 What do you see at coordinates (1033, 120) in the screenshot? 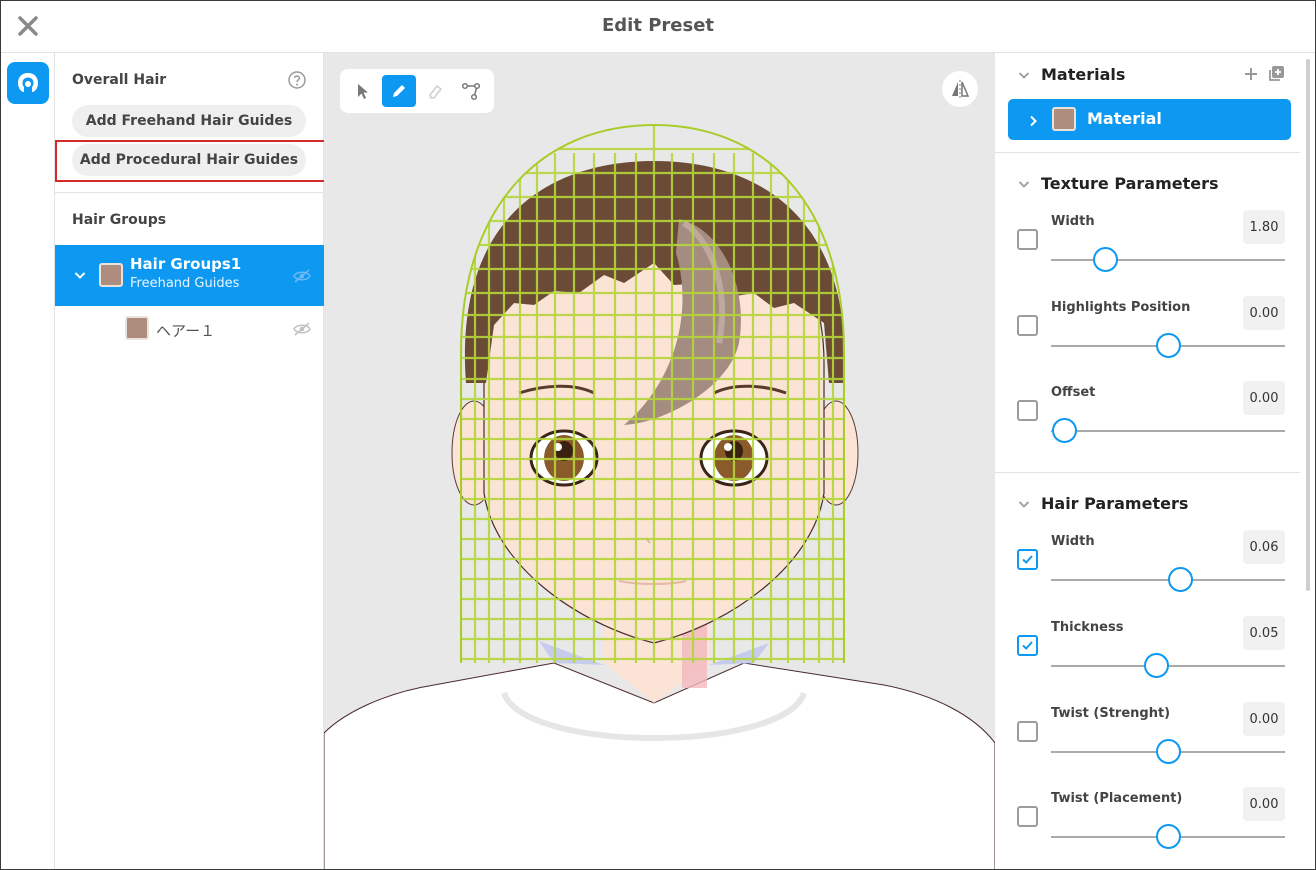
I see `chevron-right-icon` at bounding box center [1033, 120].